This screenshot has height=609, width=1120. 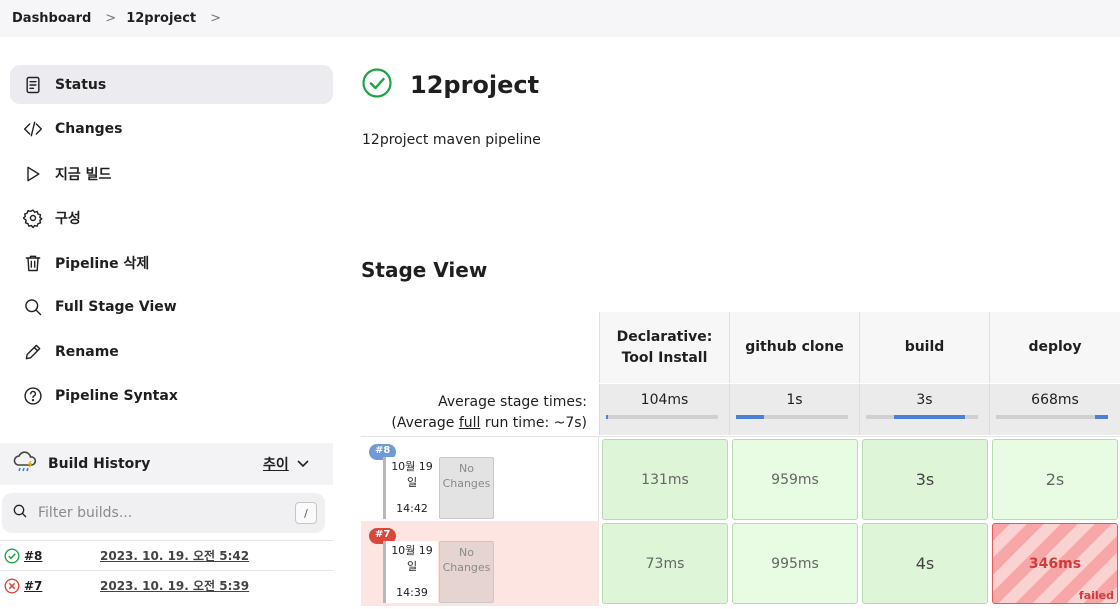 What do you see at coordinates (171, 173) in the screenshot?
I see `task-build-now: 지금 빌드` at bounding box center [171, 173].